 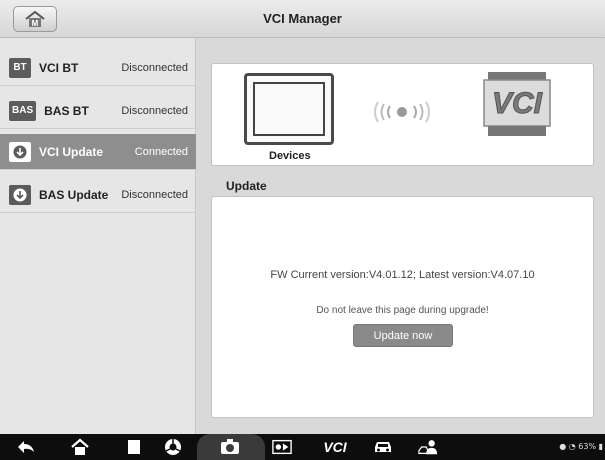 What do you see at coordinates (587, 446) in the screenshot?
I see `battery-level: 63%` at bounding box center [587, 446].